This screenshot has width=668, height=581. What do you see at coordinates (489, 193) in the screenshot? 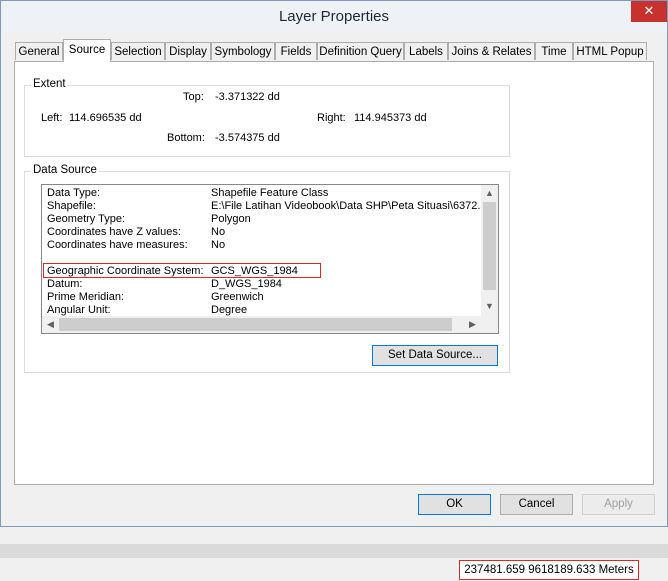
I see `scroll-up-icon: ▲` at bounding box center [489, 193].